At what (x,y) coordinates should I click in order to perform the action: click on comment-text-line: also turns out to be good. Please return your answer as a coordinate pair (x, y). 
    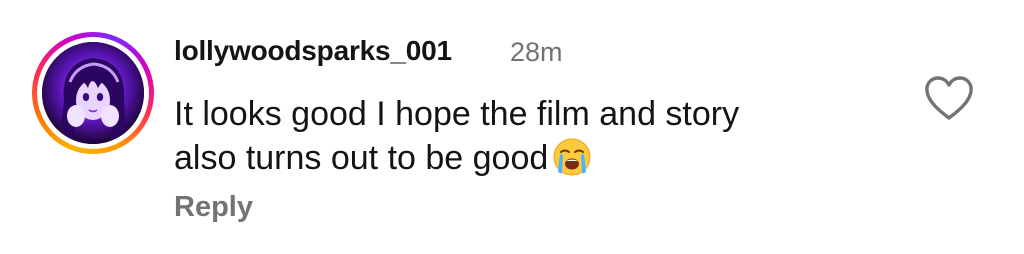
    Looking at the image, I should click on (361, 158).